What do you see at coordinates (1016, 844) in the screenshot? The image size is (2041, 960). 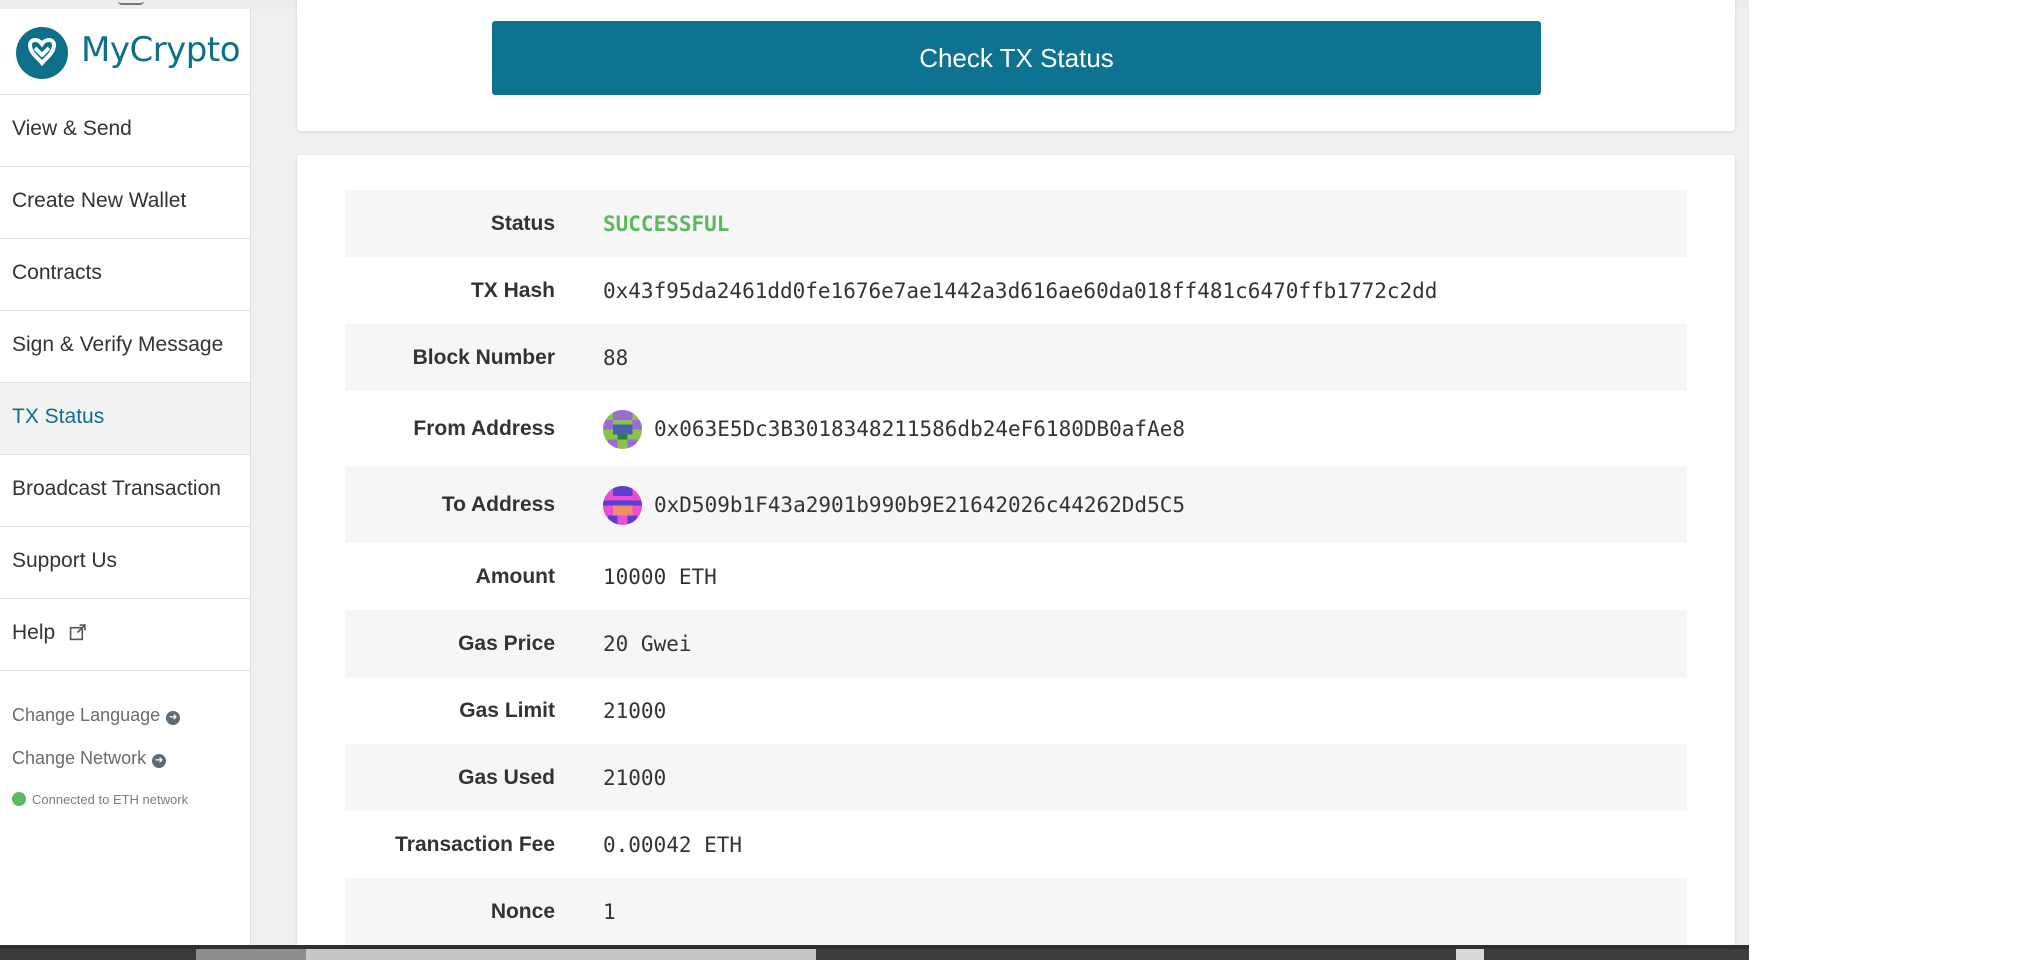 I see `tx-row-fee: Transaction Fee 0.00042 ETH` at bounding box center [1016, 844].